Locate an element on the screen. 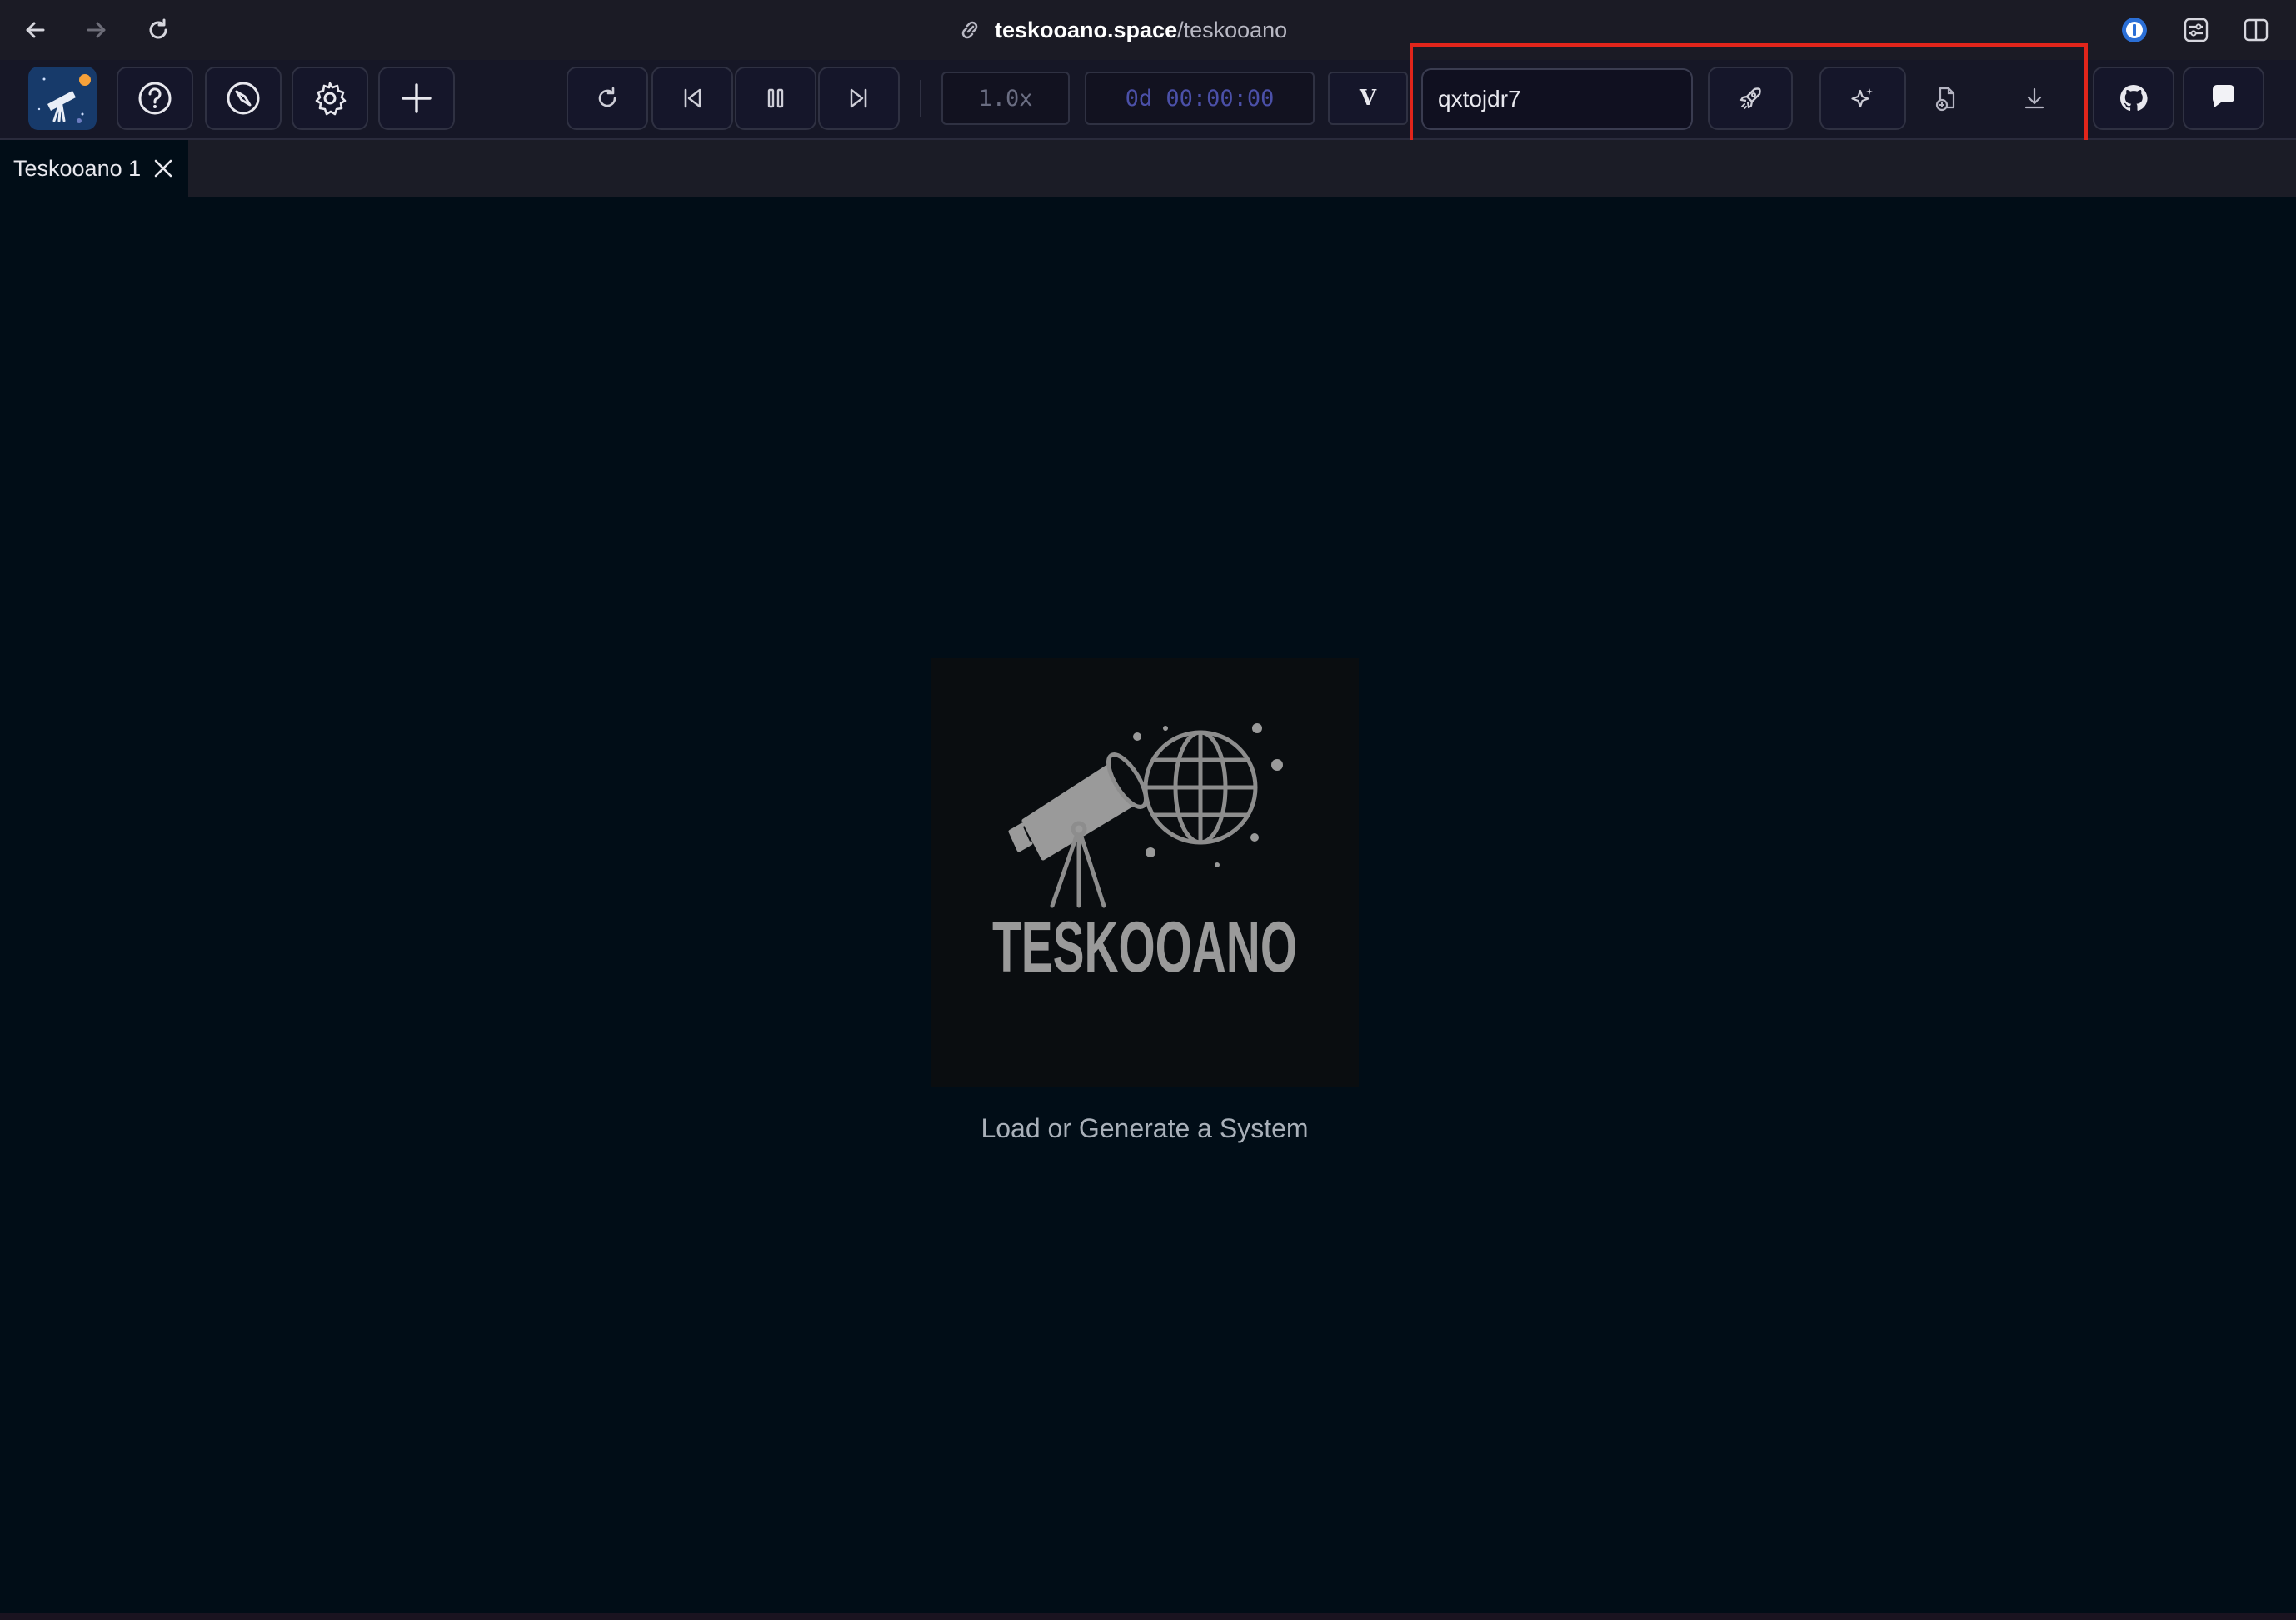 The height and width of the screenshot is (1620, 2296). v-button: V is located at coordinates (1368, 98).